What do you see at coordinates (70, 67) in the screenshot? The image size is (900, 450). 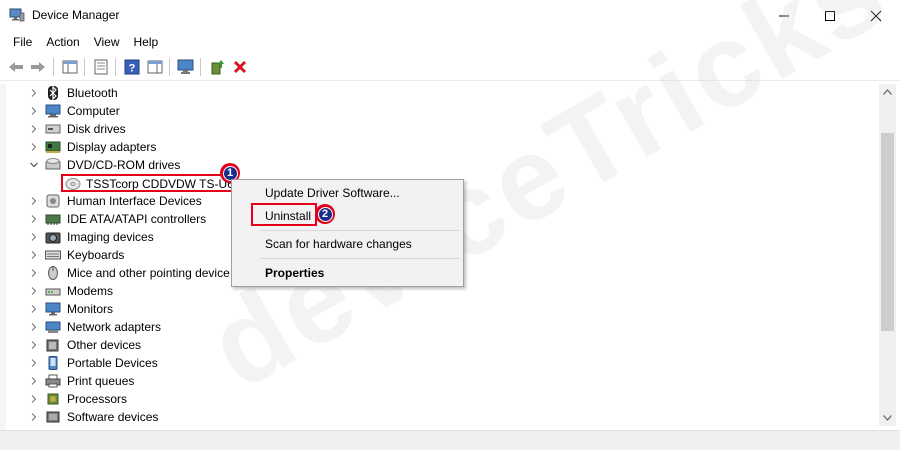 I see `console-tree-button` at bounding box center [70, 67].